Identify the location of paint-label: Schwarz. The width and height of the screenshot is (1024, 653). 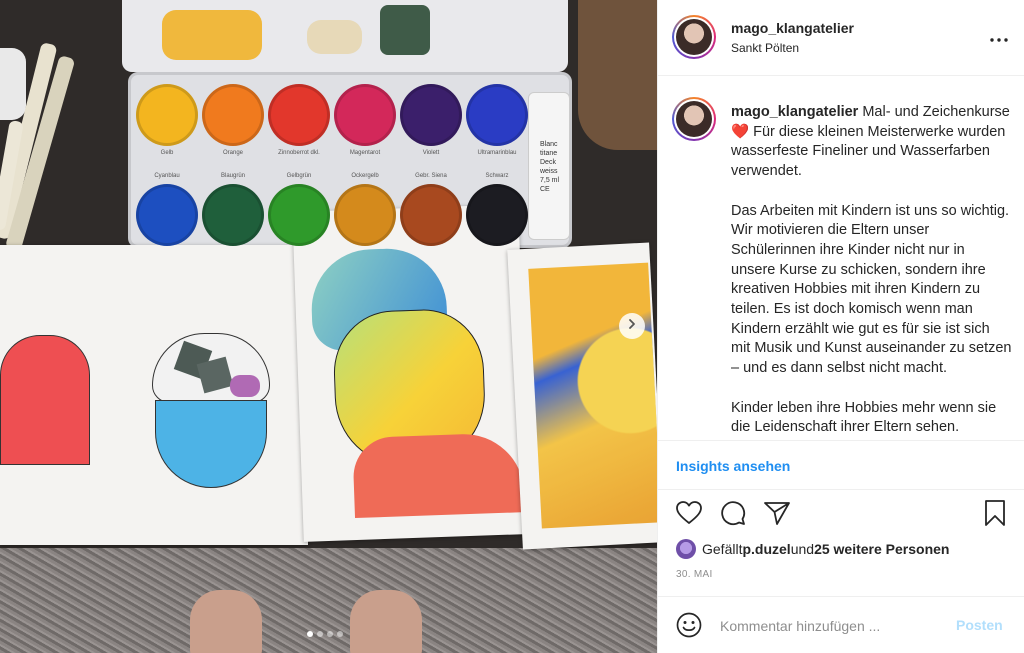
(497, 176).